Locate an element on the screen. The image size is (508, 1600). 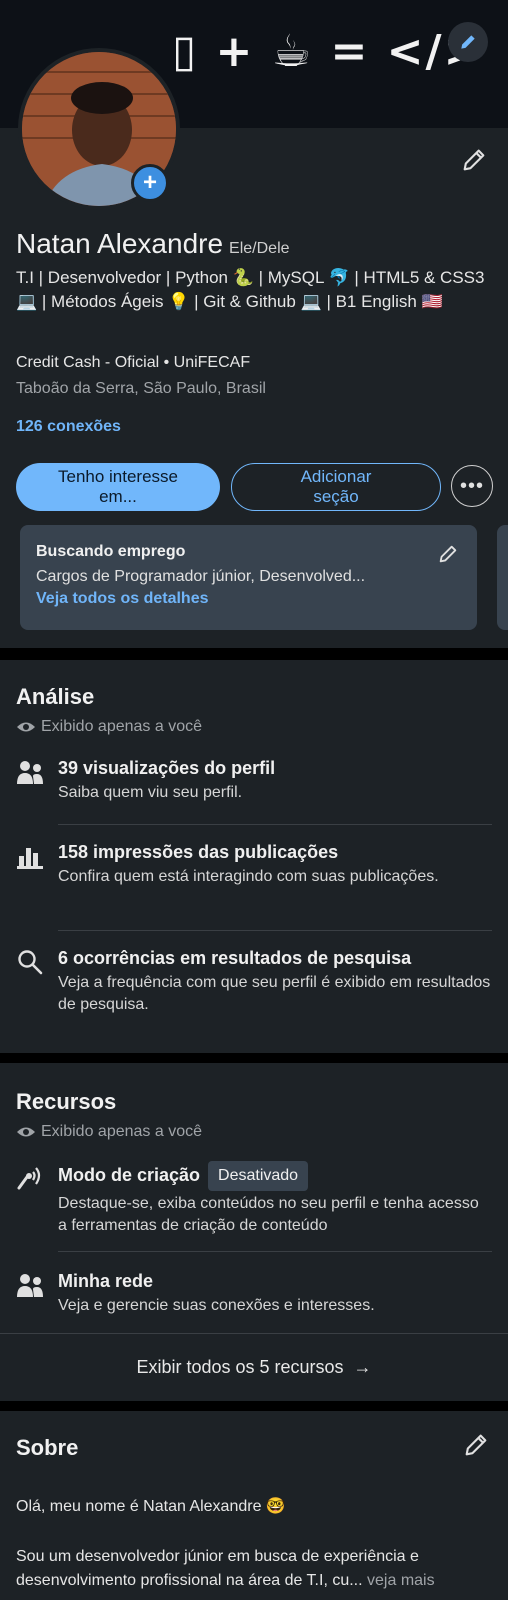
see-more-link: veja mais is located at coordinates (401, 1580).